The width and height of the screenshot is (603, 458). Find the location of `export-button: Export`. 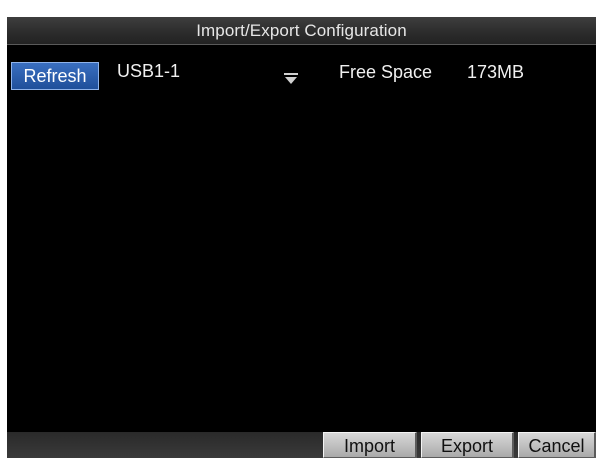

export-button: Export is located at coordinates (467, 445).